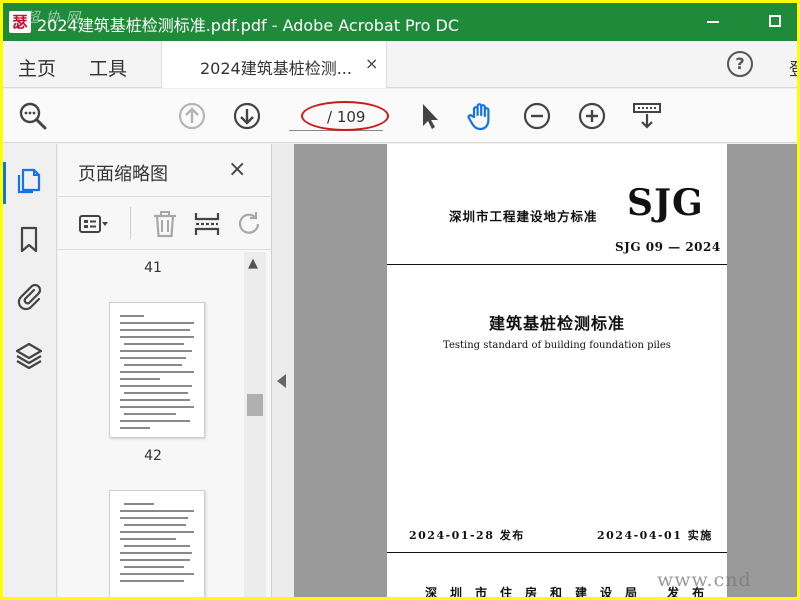 This screenshot has width=800, height=600. What do you see at coordinates (345, 116) in the screenshot?
I see `red-annotation-circle` at bounding box center [345, 116].